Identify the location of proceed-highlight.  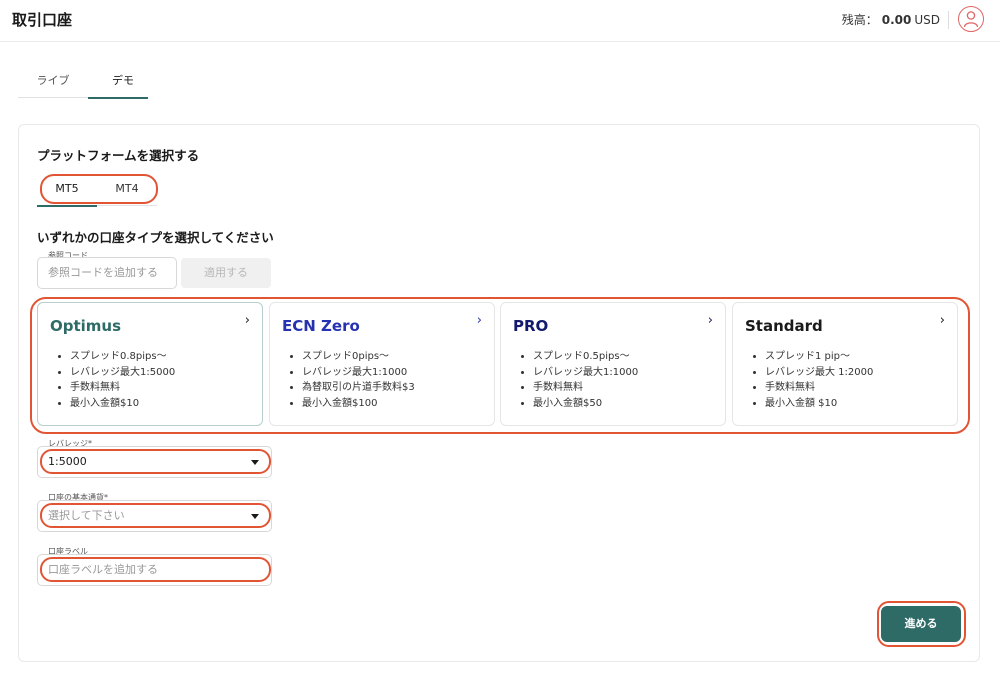
(921, 624).